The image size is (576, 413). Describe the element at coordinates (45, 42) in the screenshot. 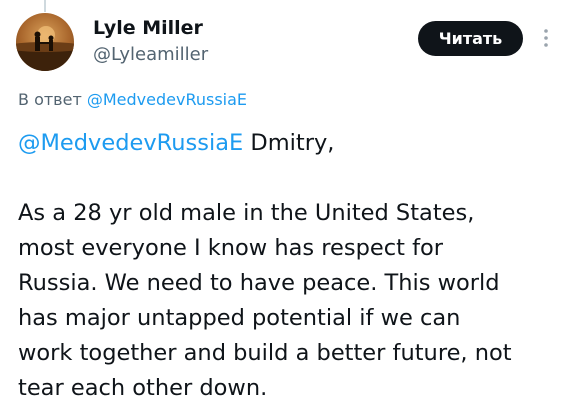

I see `avatar` at that location.